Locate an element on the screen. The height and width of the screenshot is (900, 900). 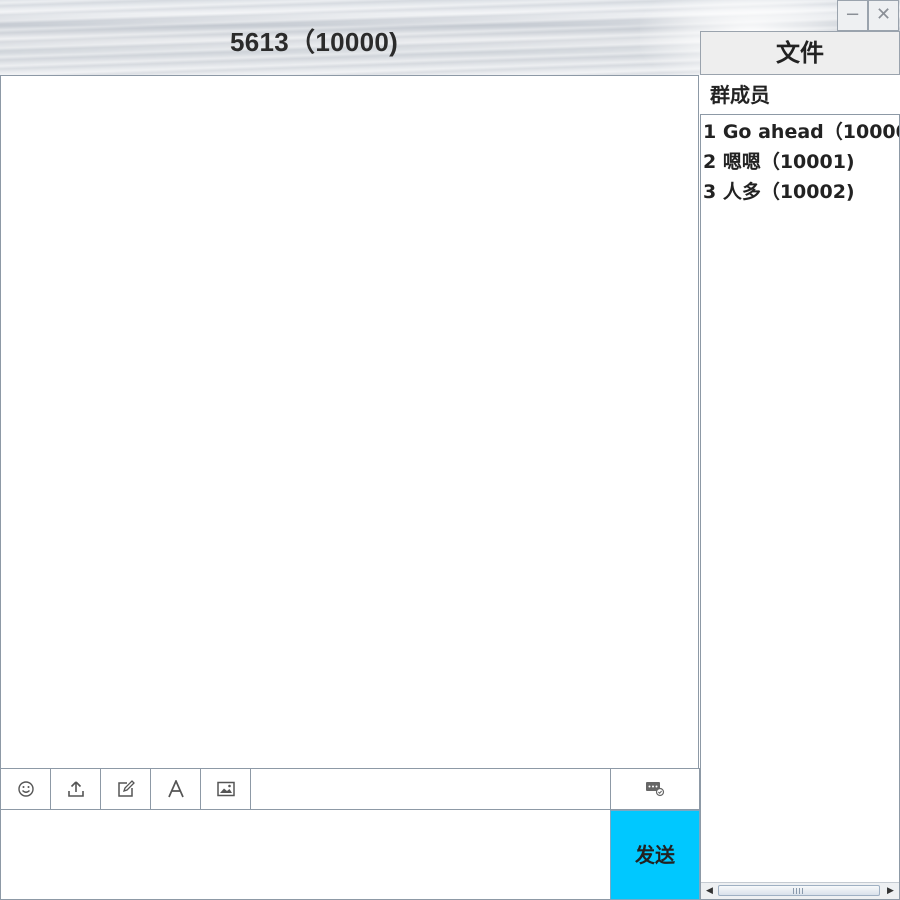
composer-toolbar is located at coordinates (305, 789).